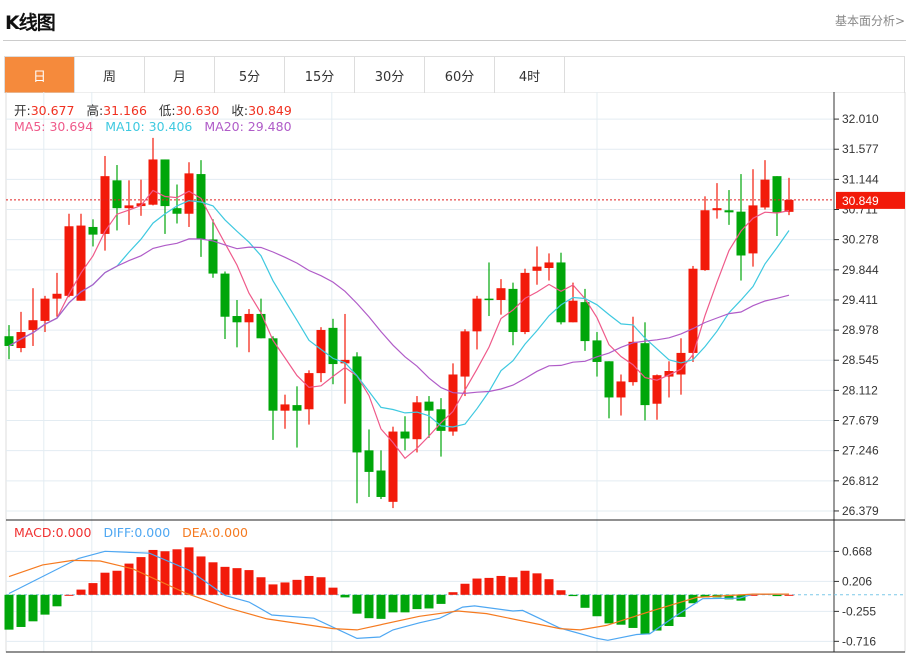  Describe the element at coordinates (180, 75) in the screenshot. I see `tab-month: 月` at that location.